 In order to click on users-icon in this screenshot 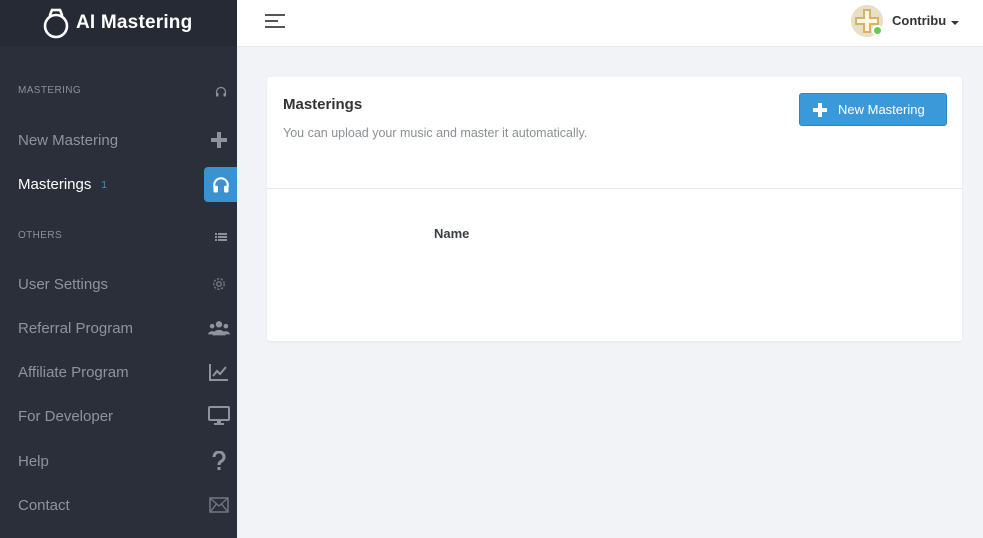, I will do `click(219, 328)`.